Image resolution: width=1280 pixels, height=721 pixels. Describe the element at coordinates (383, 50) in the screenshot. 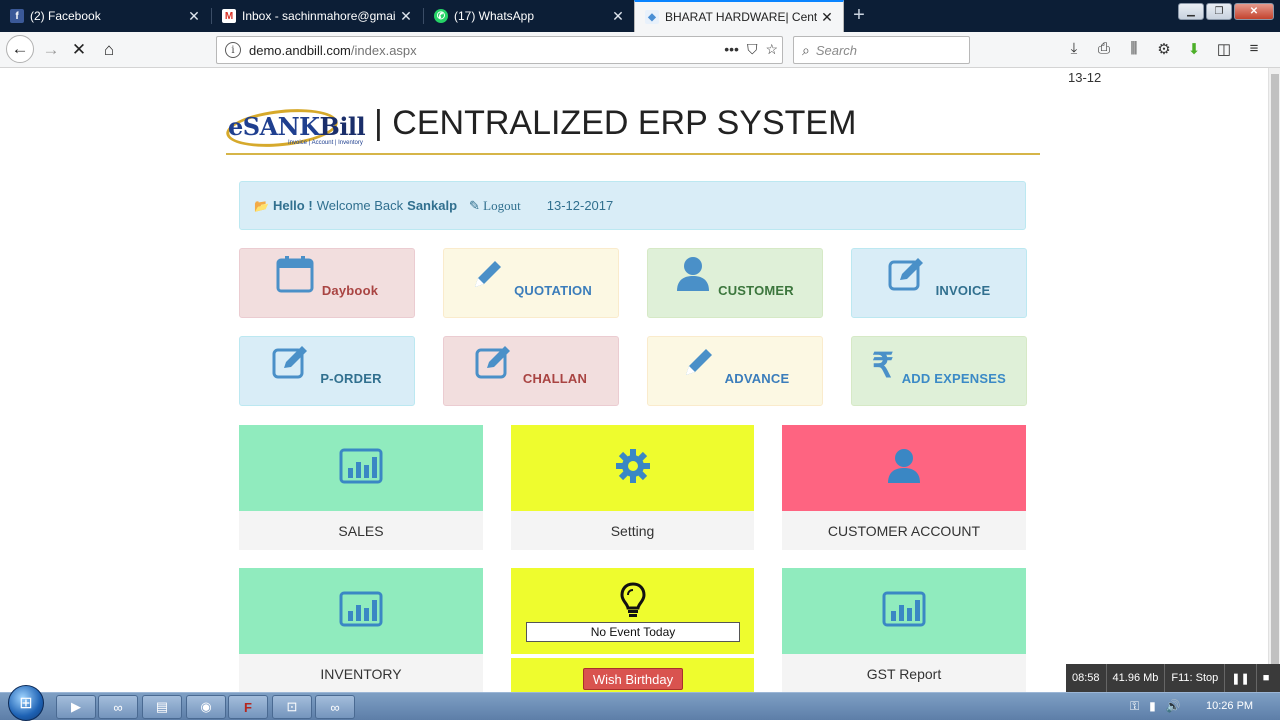

I see `url-path: /index.aspx` at that location.